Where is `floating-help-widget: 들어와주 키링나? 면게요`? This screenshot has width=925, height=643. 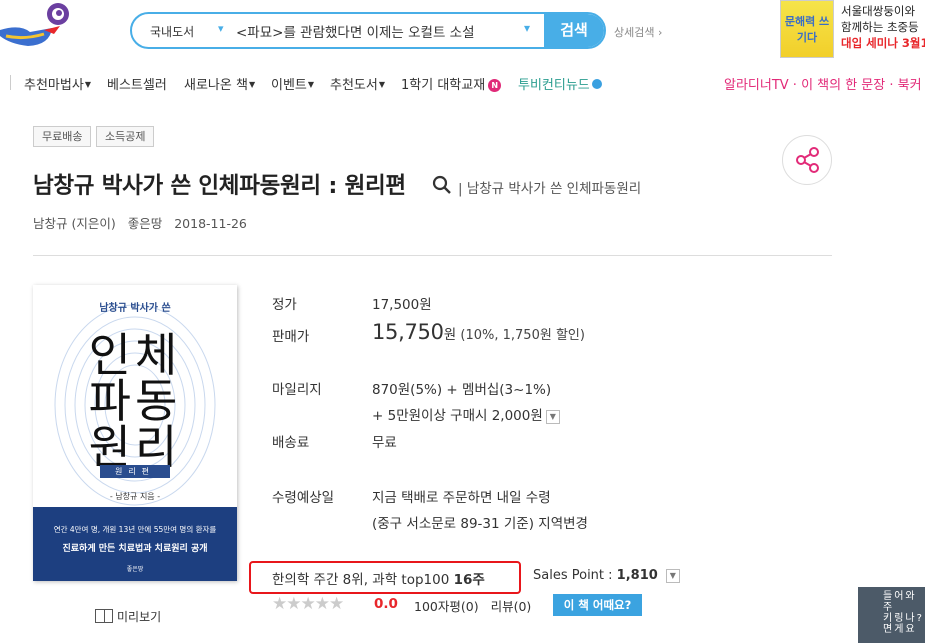 floating-help-widget: 들어와주 키링나? 면게요 is located at coordinates (891, 615).